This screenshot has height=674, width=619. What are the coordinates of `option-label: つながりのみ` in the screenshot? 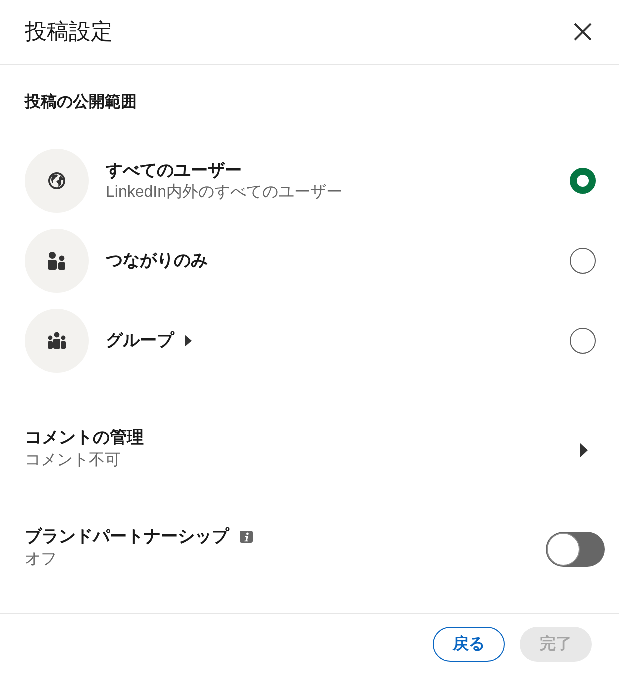 It's located at (157, 261).